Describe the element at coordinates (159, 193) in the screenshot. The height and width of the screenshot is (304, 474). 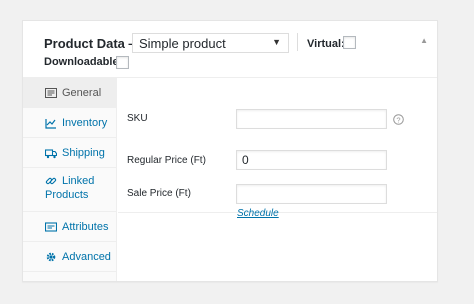
I see `sale-price-label: Sale Price (Ft)` at that location.